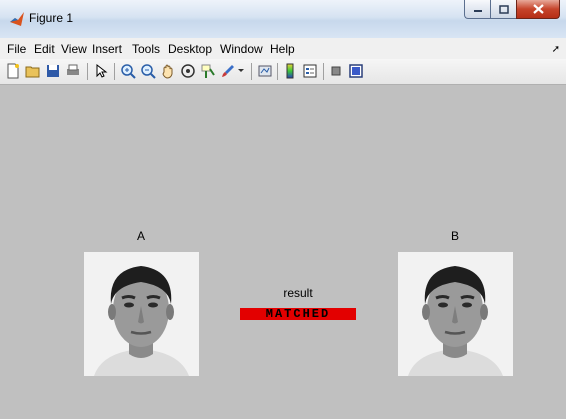  I want to click on data-cursor-button, so click(208, 71).